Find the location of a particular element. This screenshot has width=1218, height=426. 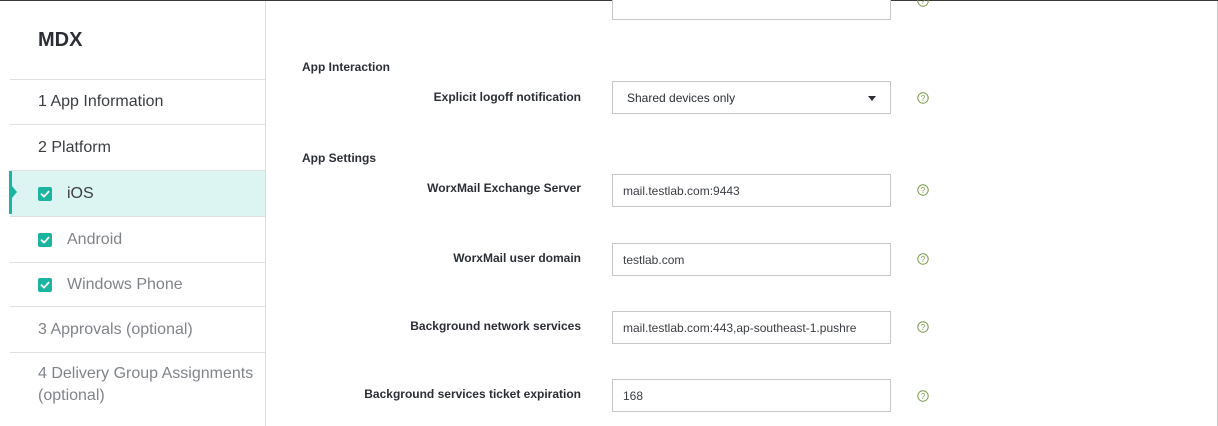

sidebar-item-platform: 2 Platform is located at coordinates (137, 148).